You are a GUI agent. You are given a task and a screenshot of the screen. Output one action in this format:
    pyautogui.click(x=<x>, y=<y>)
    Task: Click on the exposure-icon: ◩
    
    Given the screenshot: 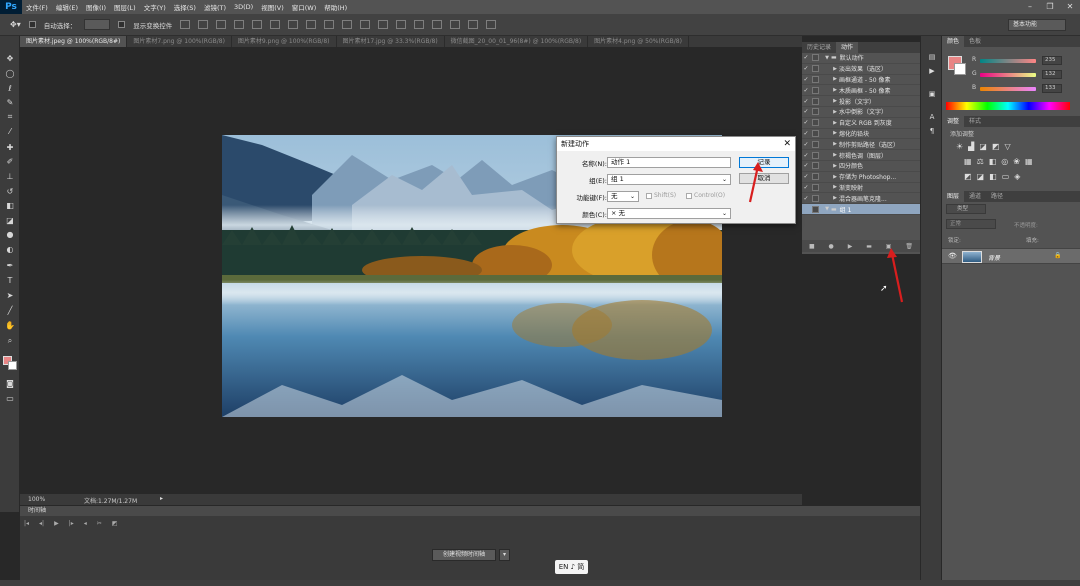 What is the action you would take?
    pyautogui.click(x=996, y=146)
    